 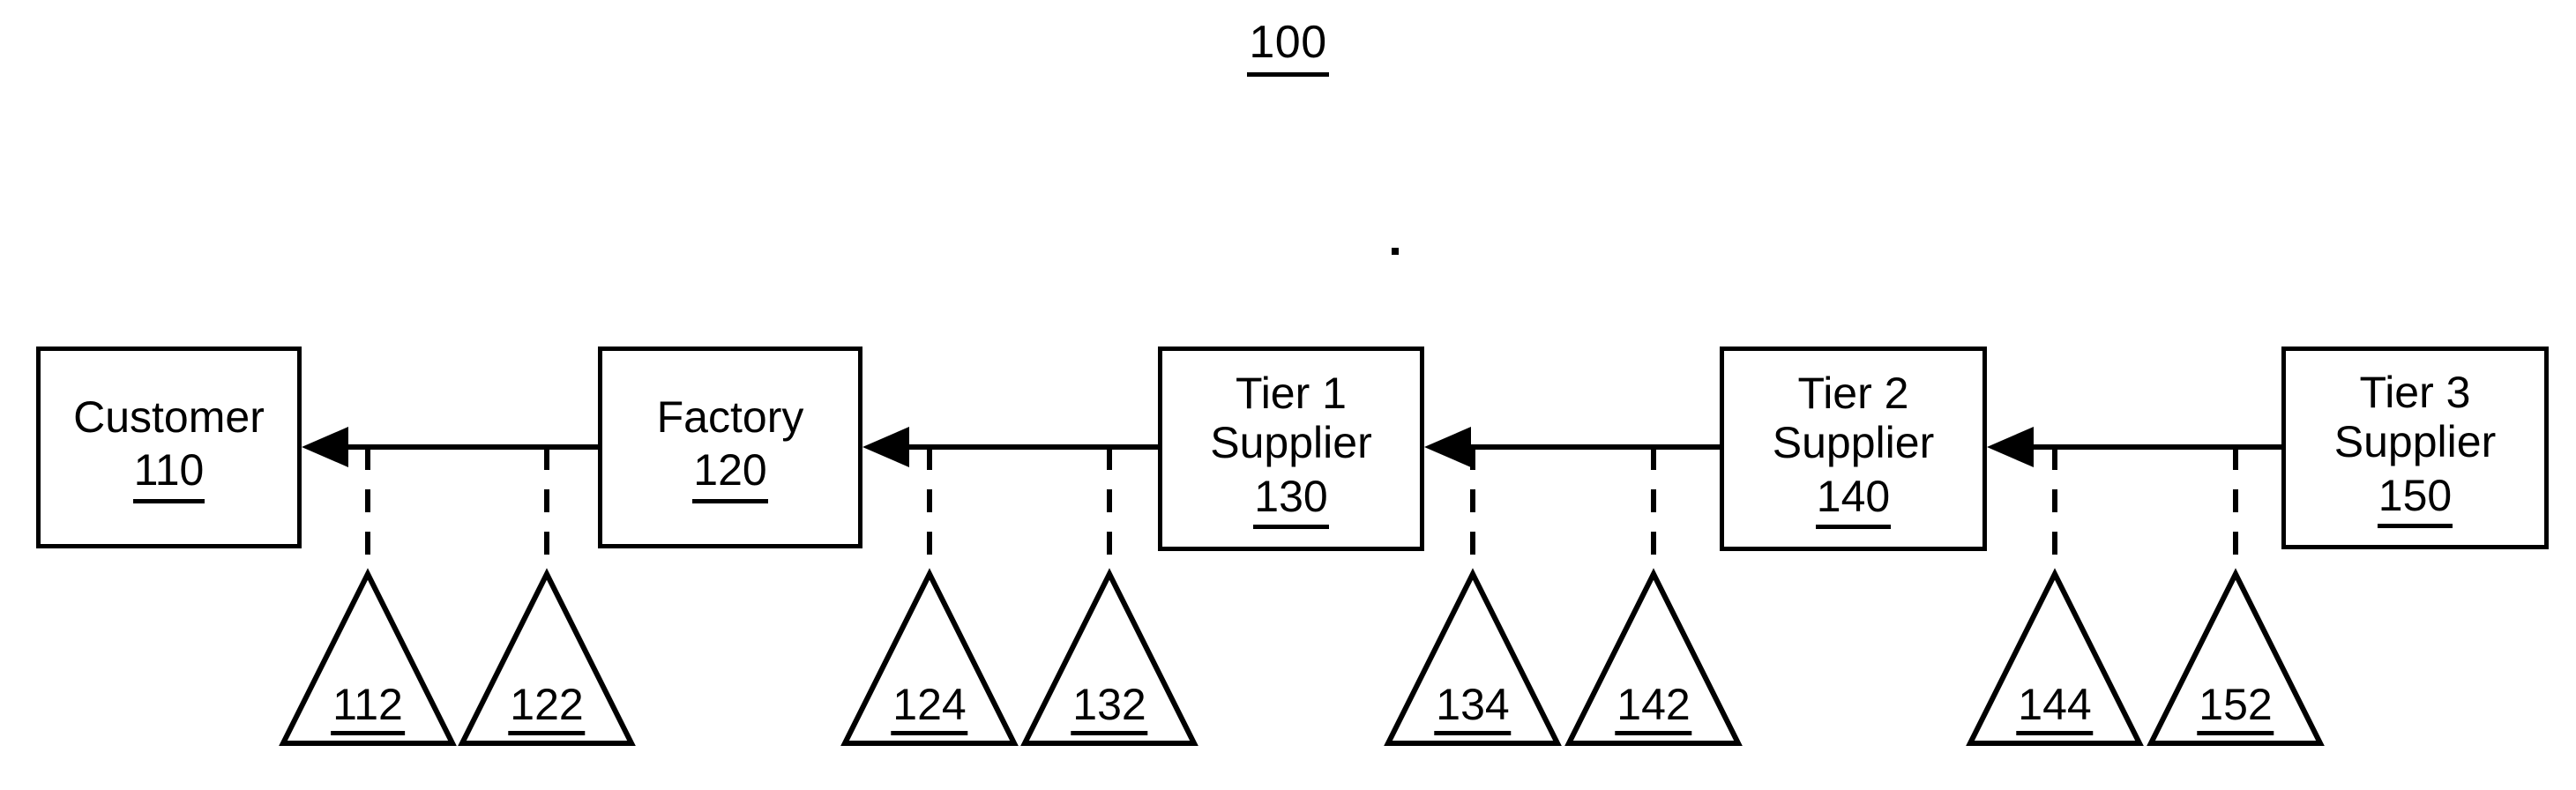 What do you see at coordinates (1010, 447) in the screenshot?
I see `arrow-tier1-to-factory` at bounding box center [1010, 447].